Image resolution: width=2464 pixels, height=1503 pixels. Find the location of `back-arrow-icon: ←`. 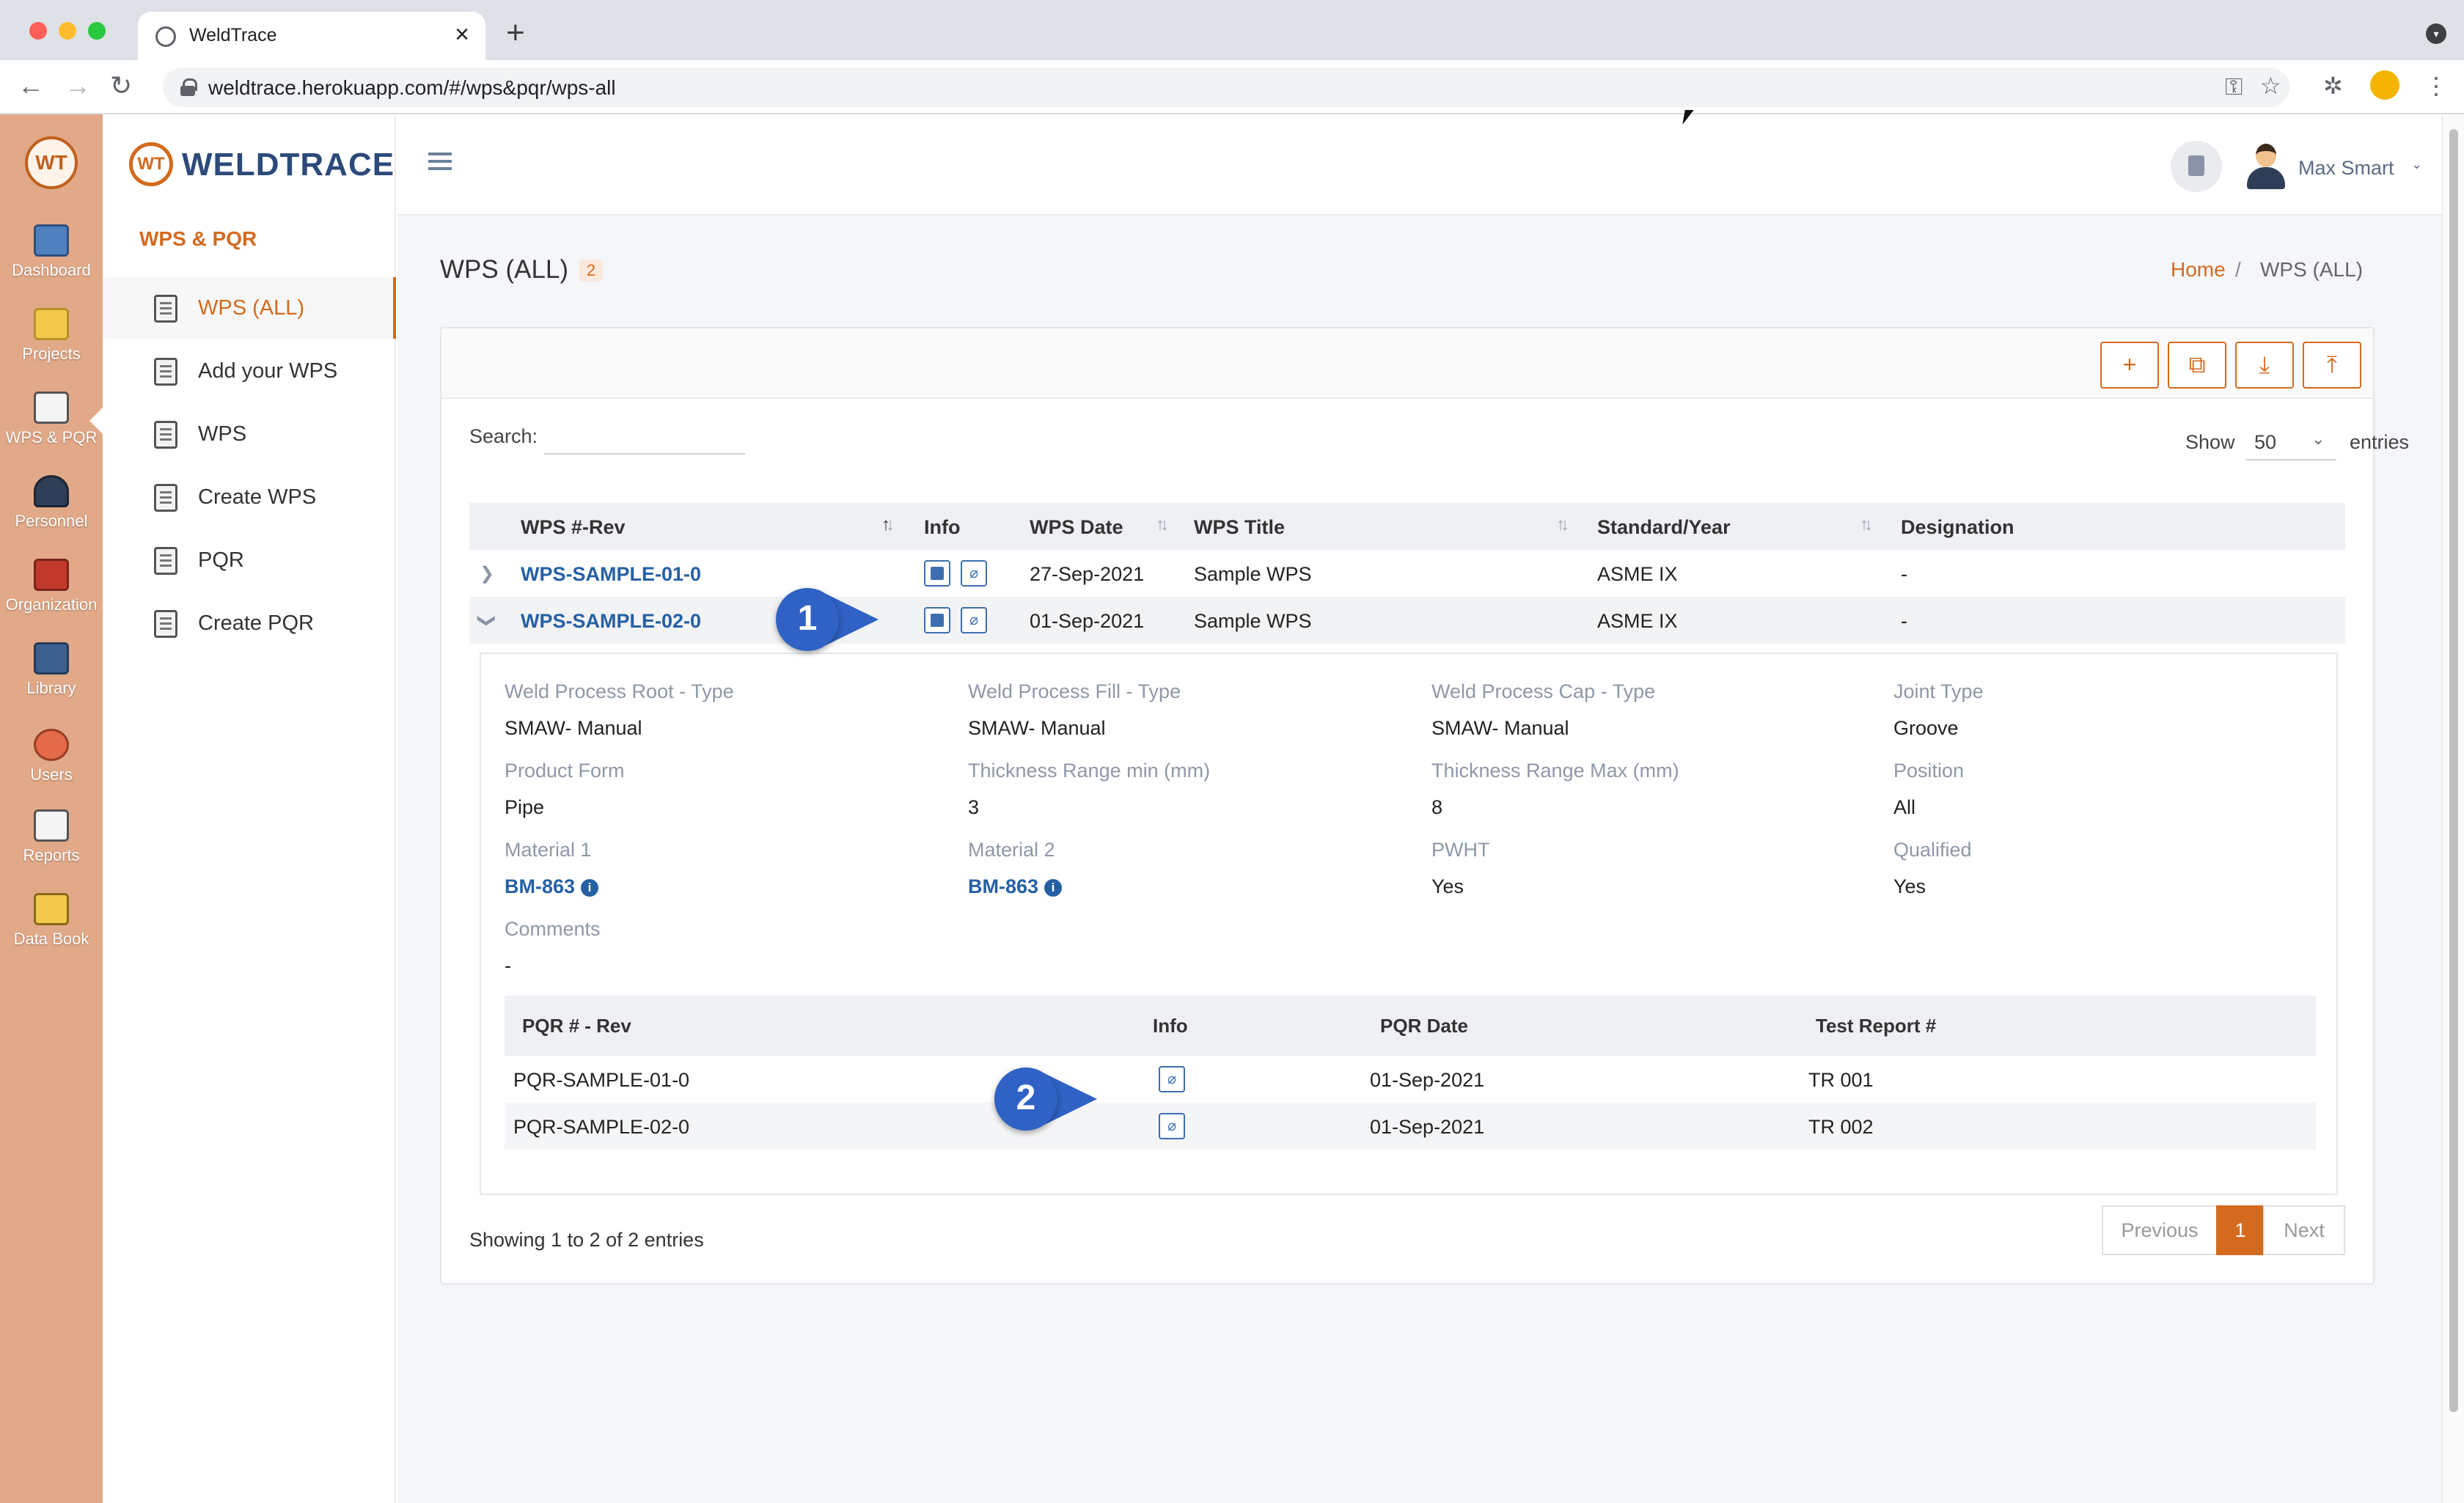

back-arrow-icon: ← is located at coordinates (31, 85).